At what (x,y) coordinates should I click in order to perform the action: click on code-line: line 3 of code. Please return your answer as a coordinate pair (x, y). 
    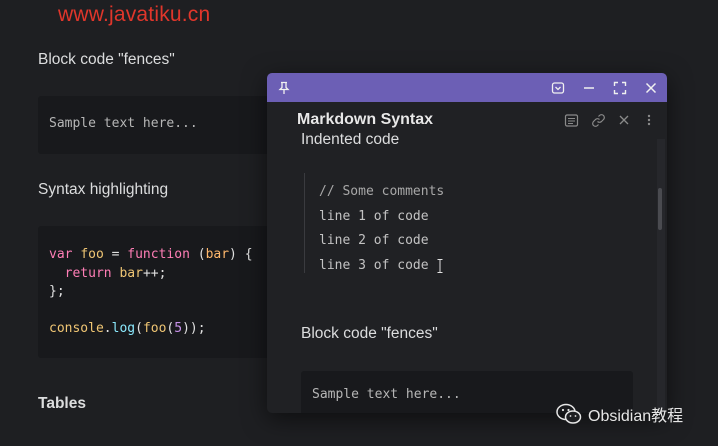
    Looking at the image, I should click on (374, 266).